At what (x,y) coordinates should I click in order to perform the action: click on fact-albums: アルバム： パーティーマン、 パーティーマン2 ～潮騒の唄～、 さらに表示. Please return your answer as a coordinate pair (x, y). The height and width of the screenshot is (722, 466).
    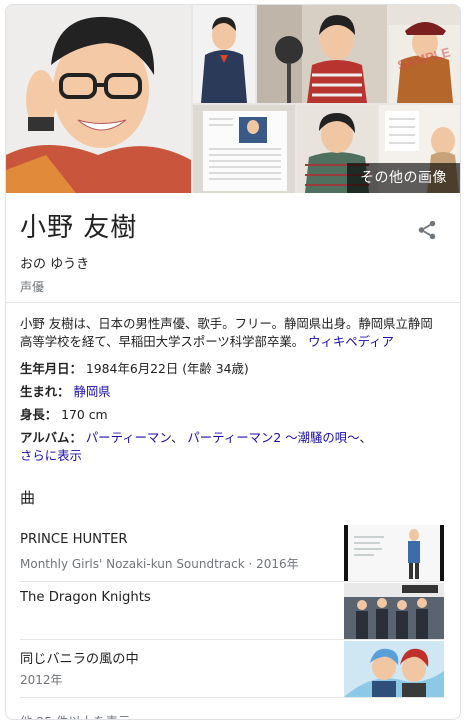
    Looking at the image, I should click on (232, 447).